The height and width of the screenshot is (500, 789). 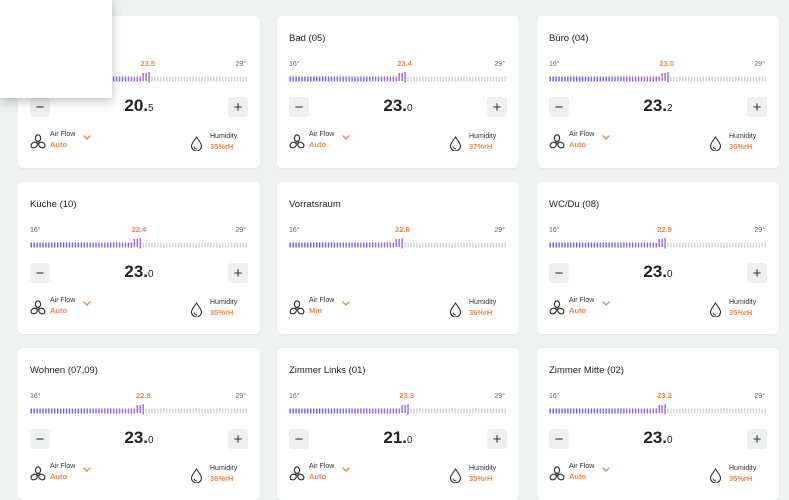 What do you see at coordinates (240, 230) in the screenshot?
I see `scale-max-label: 29°` at bounding box center [240, 230].